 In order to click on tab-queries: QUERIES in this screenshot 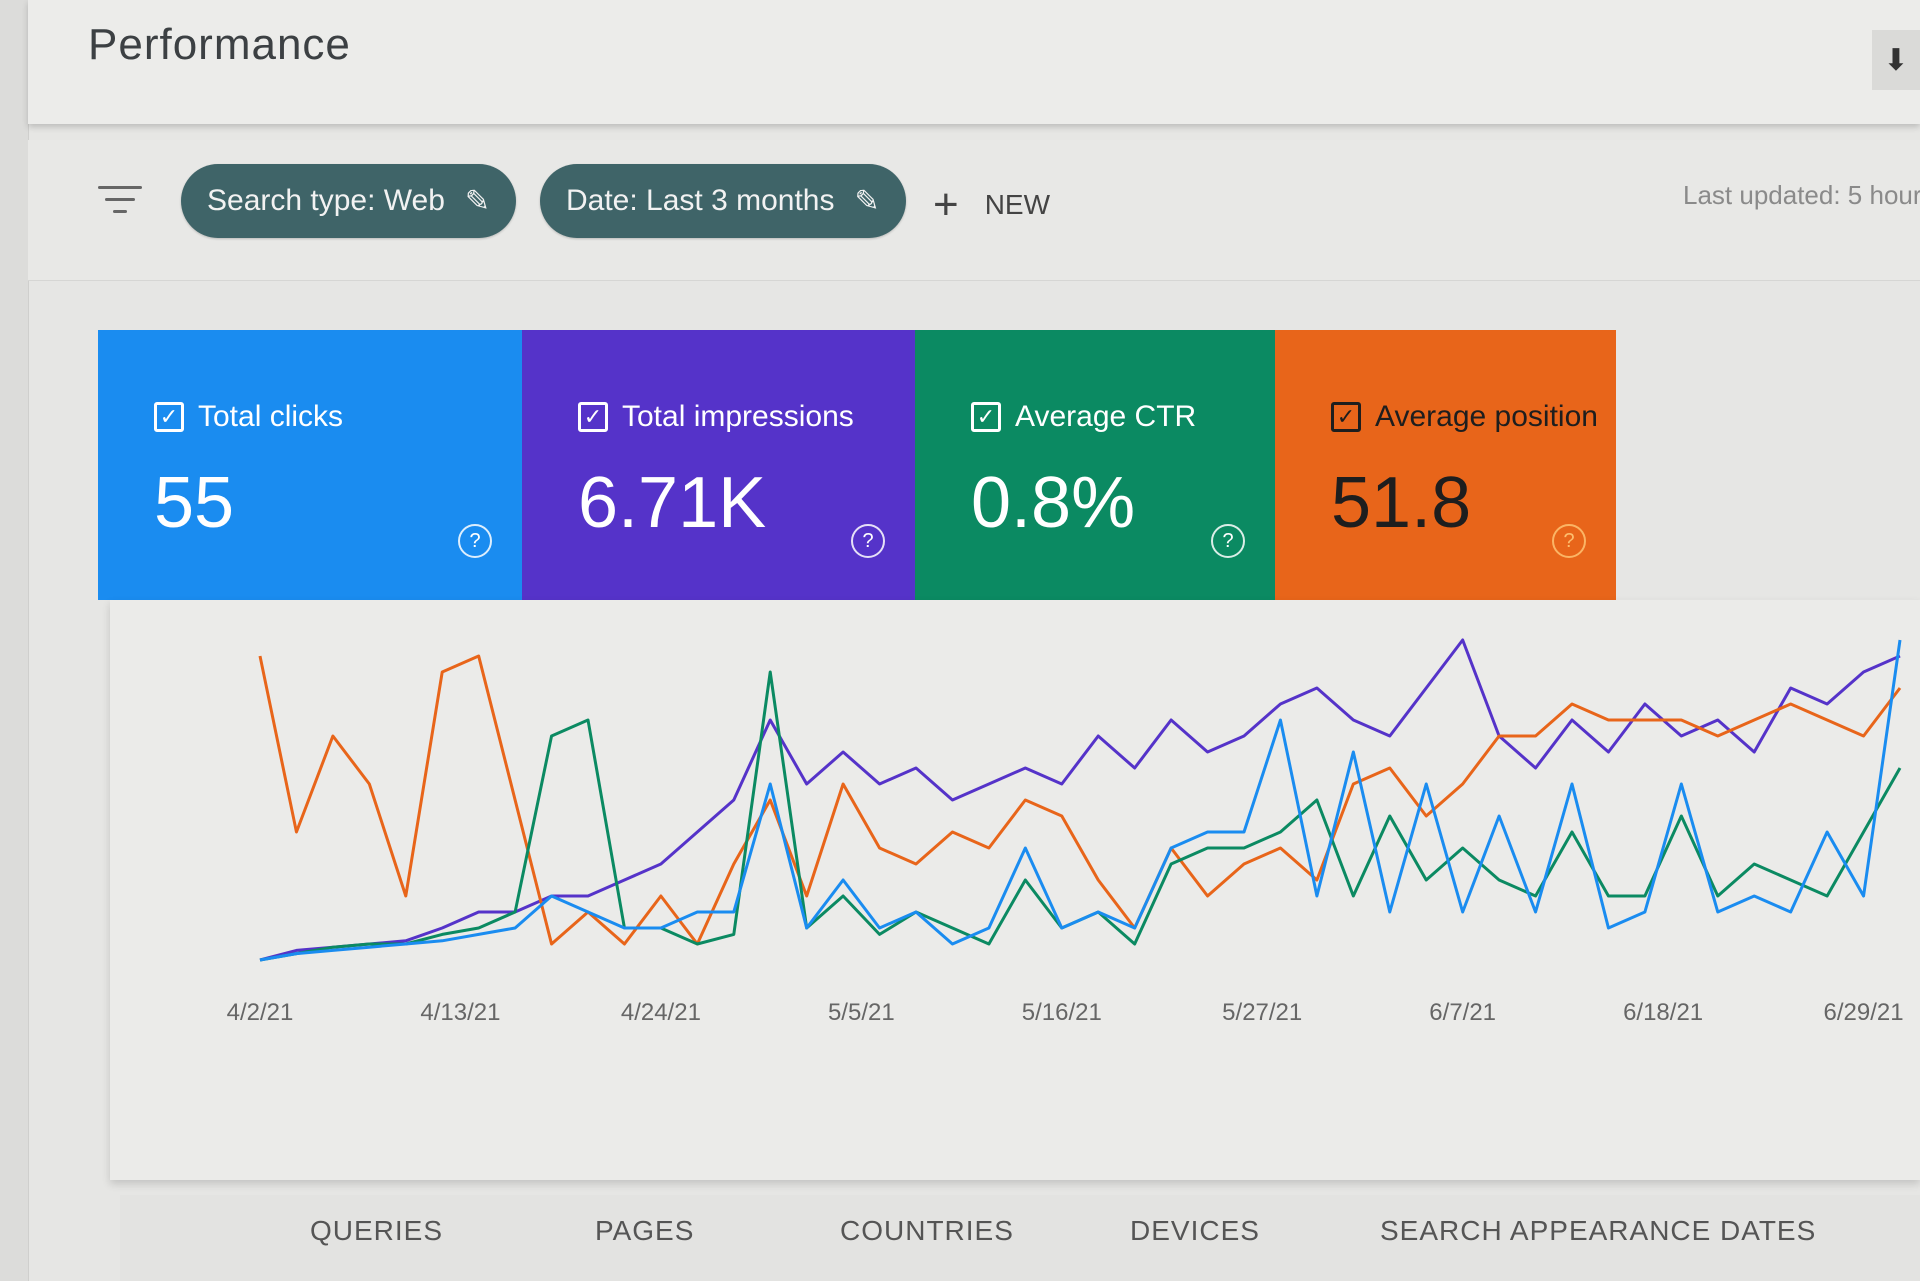, I will do `click(376, 1231)`.